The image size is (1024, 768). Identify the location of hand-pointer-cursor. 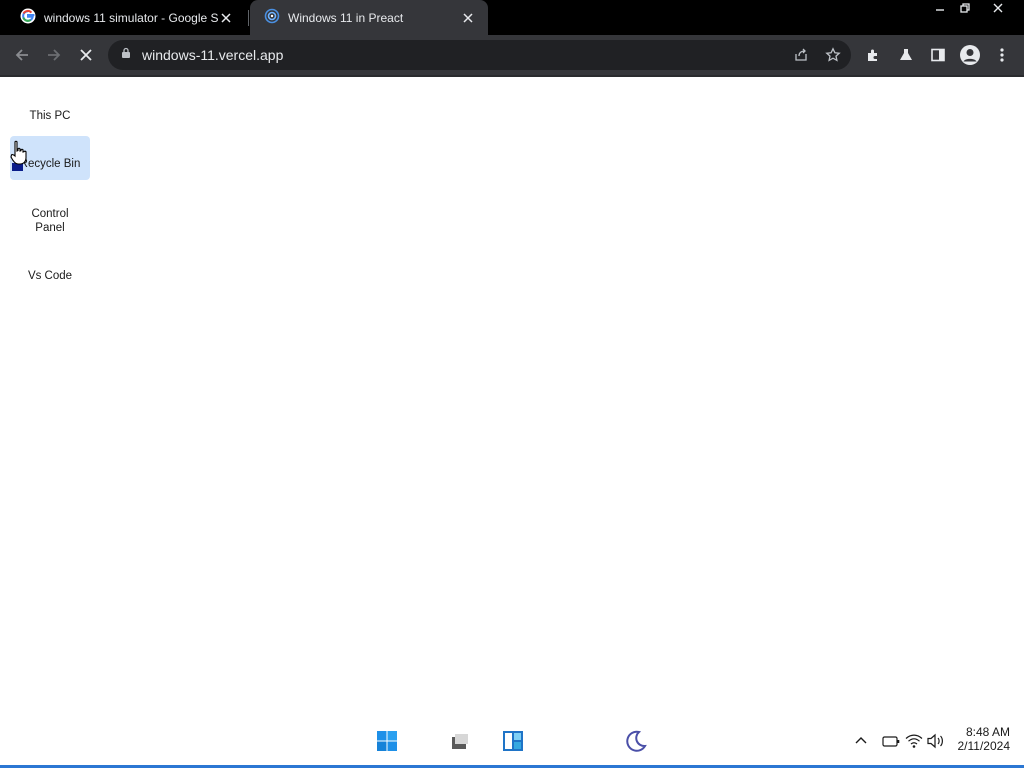
(19, 153).